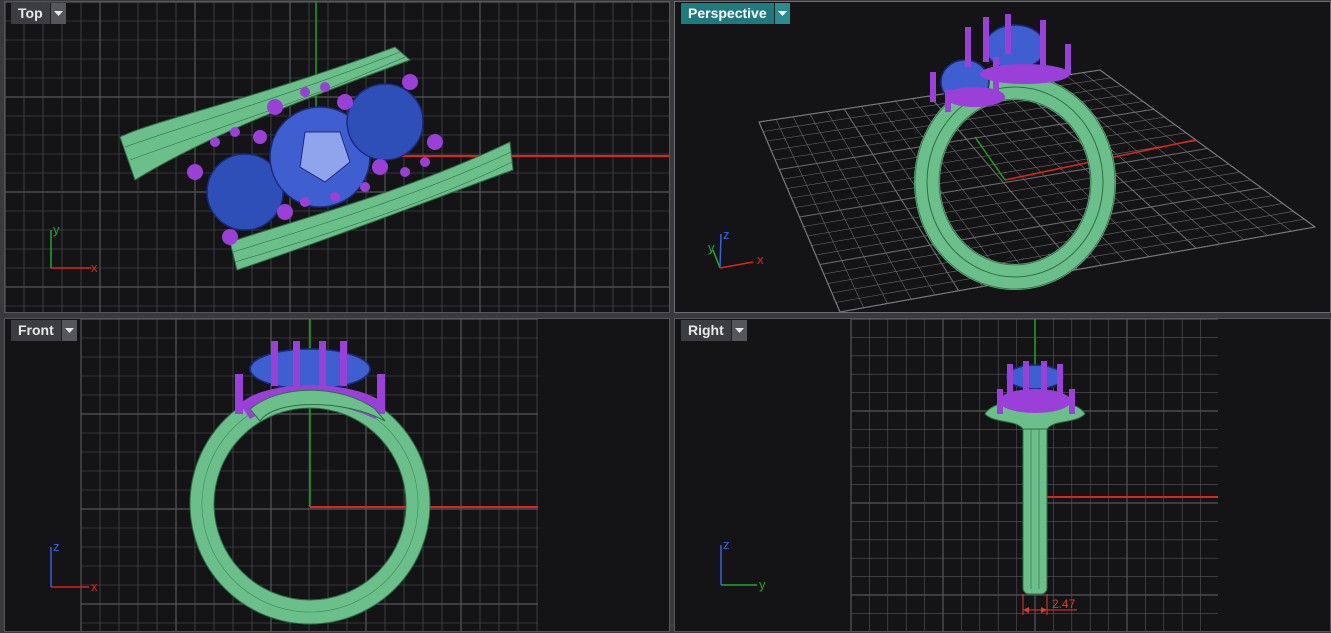 This screenshot has height=633, width=1331. What do you see at coordinates (736, 248) in the screenshot?
I see `axis-gizmo: x y z` at bounding box center [736, 248].